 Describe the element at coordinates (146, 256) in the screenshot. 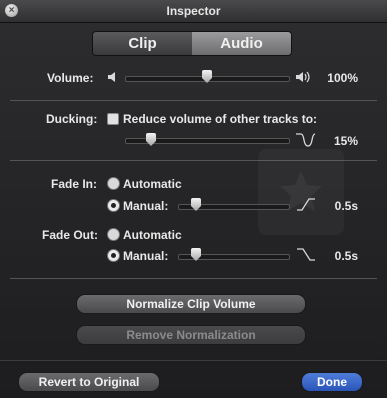

I see `fade-out-manual-label: Manual:` at that location.